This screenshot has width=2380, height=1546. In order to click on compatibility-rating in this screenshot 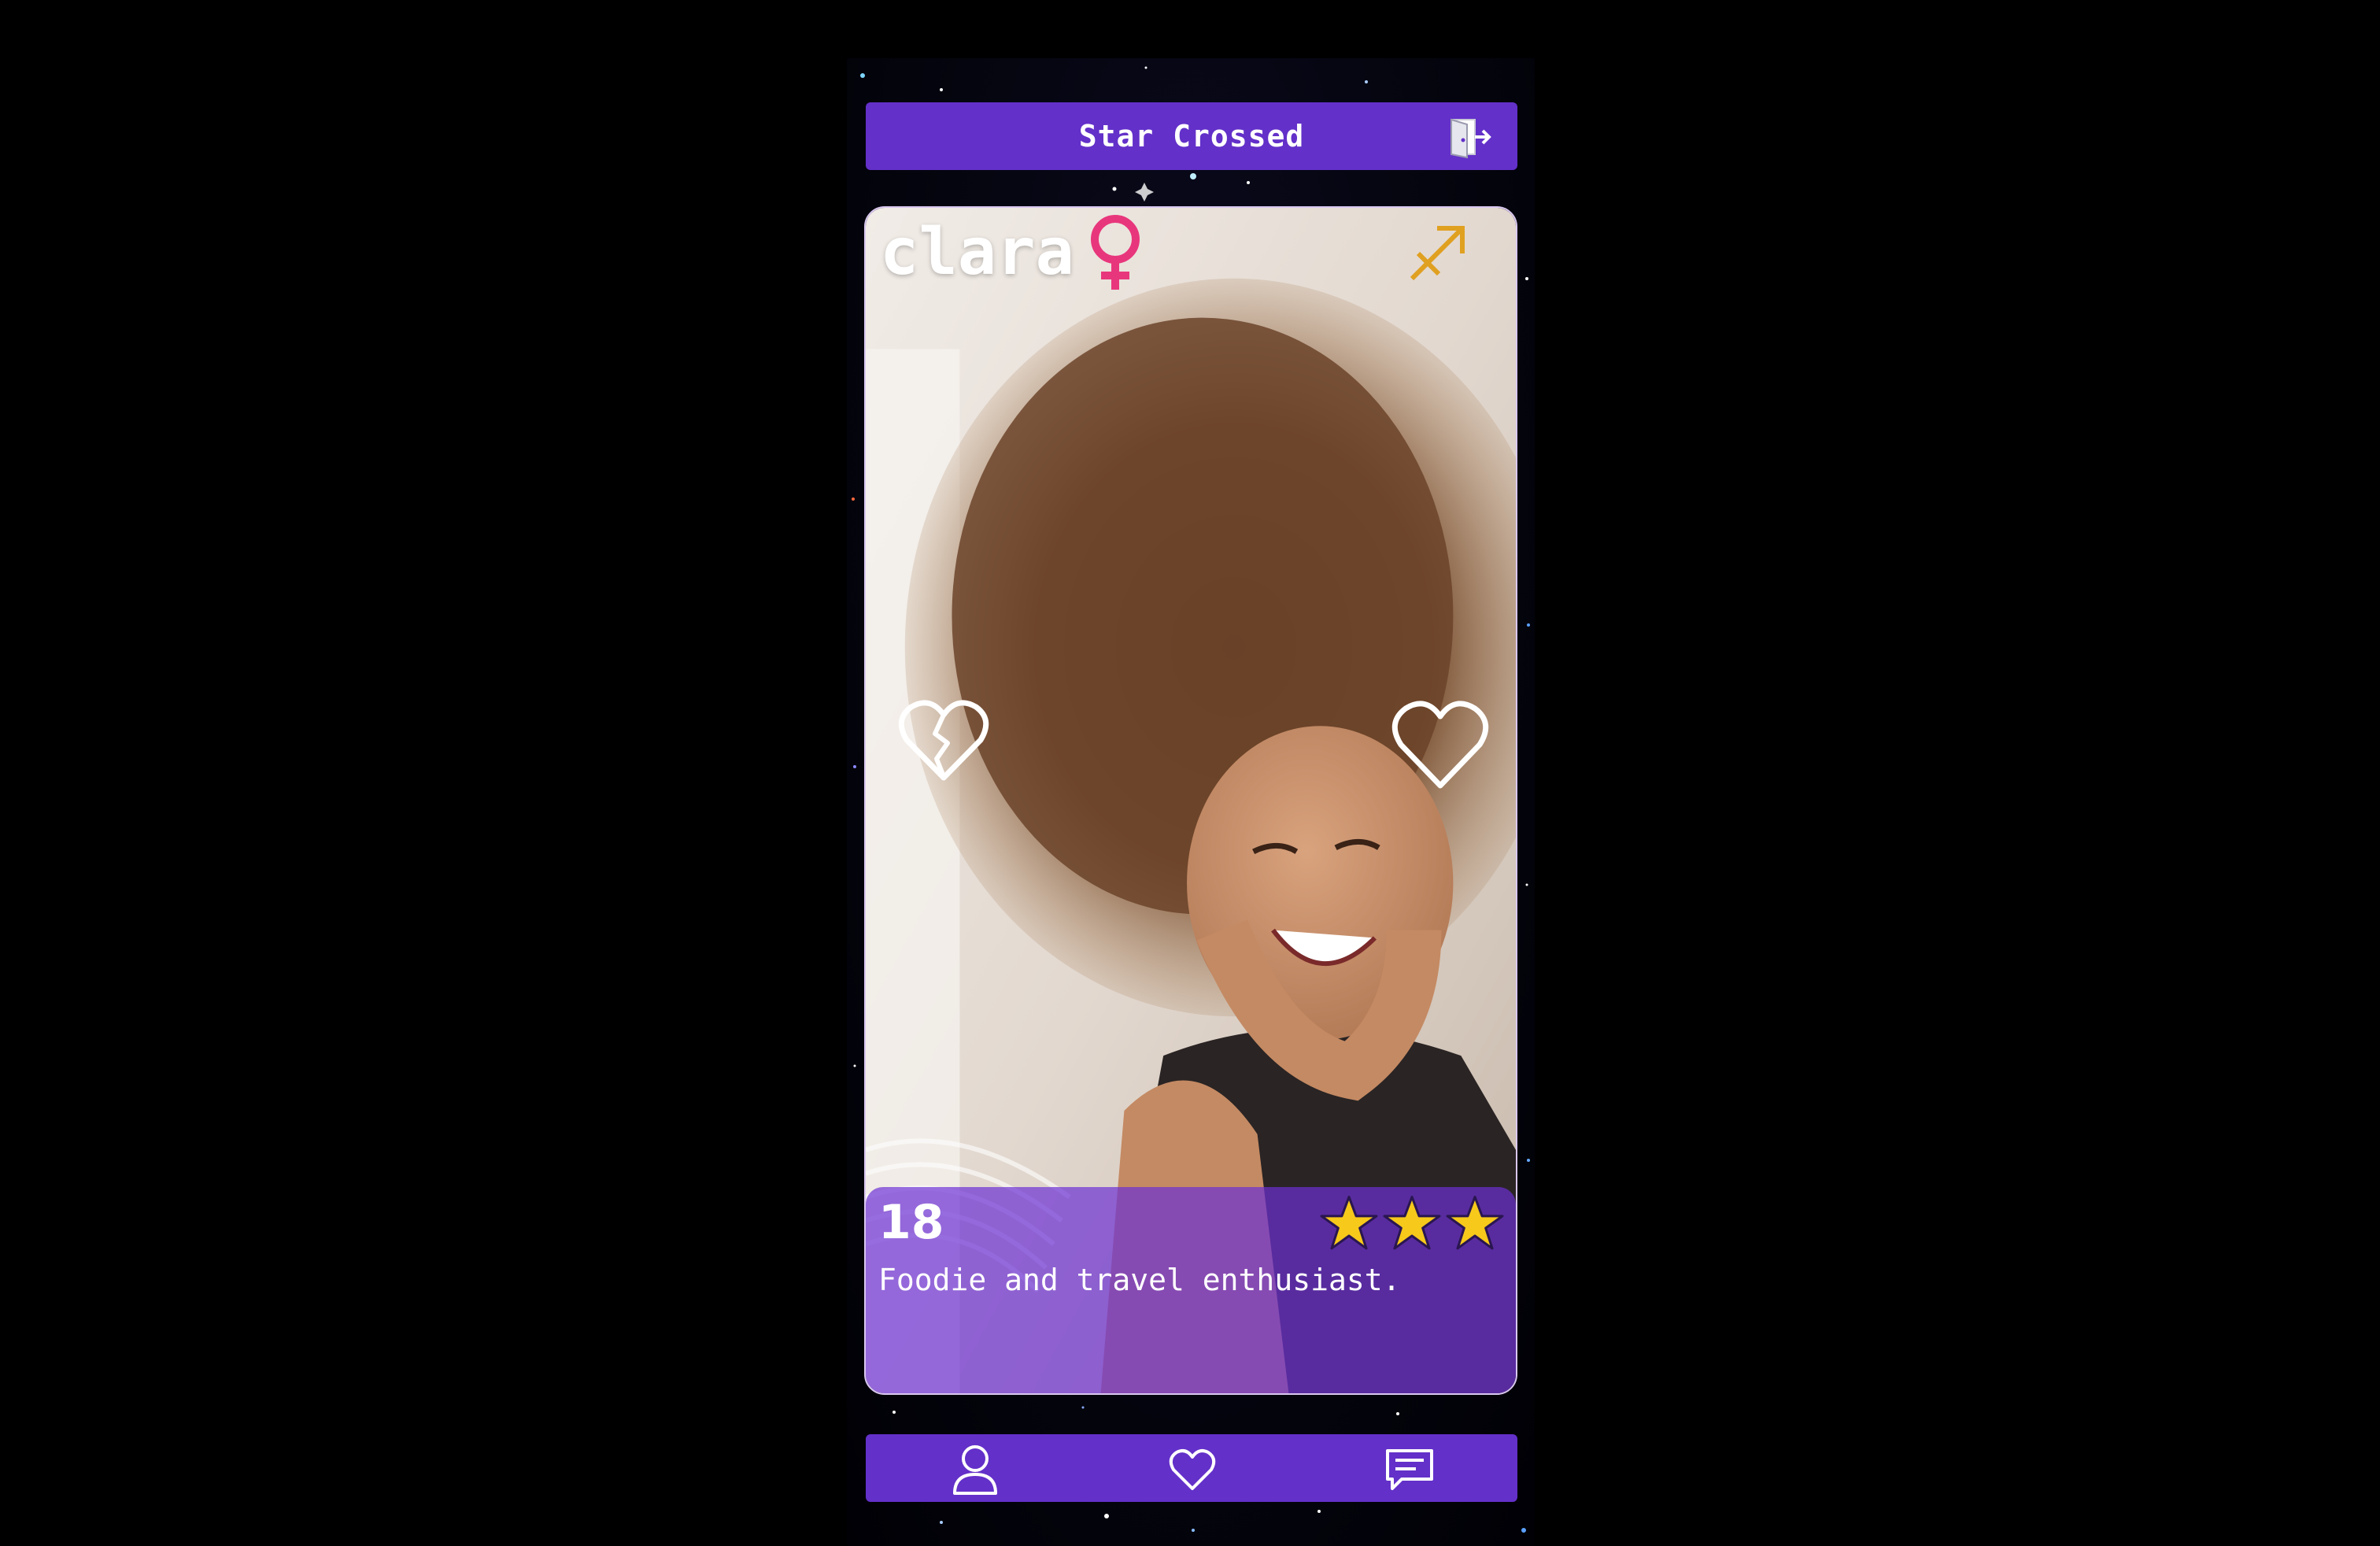, I will do `click(1410, 1223)`.